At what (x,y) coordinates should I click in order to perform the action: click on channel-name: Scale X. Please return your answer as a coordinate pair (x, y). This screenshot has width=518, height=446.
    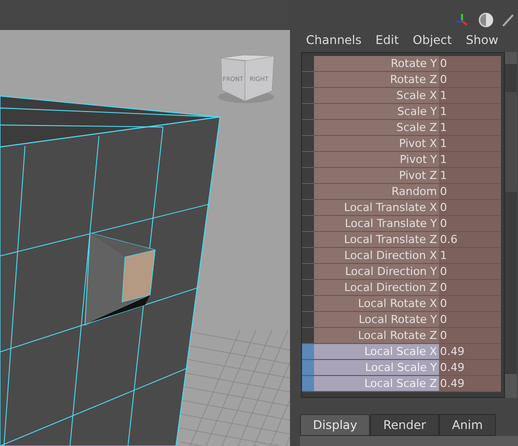
    Looking at the image, I should click on (376, 95).